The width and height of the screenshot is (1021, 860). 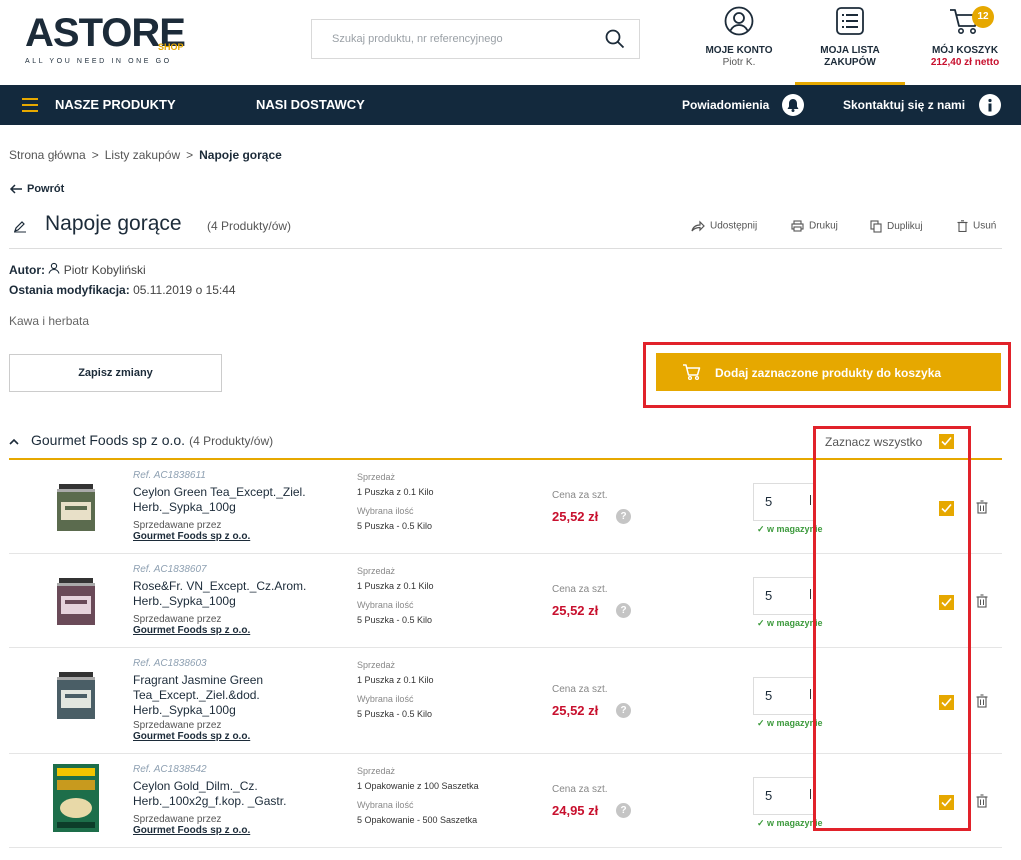 What do you see at coordinates (170, 569) in the screenshot?
I see `product-ref: Ref. AC1838607` at bounding box center [170, 569].